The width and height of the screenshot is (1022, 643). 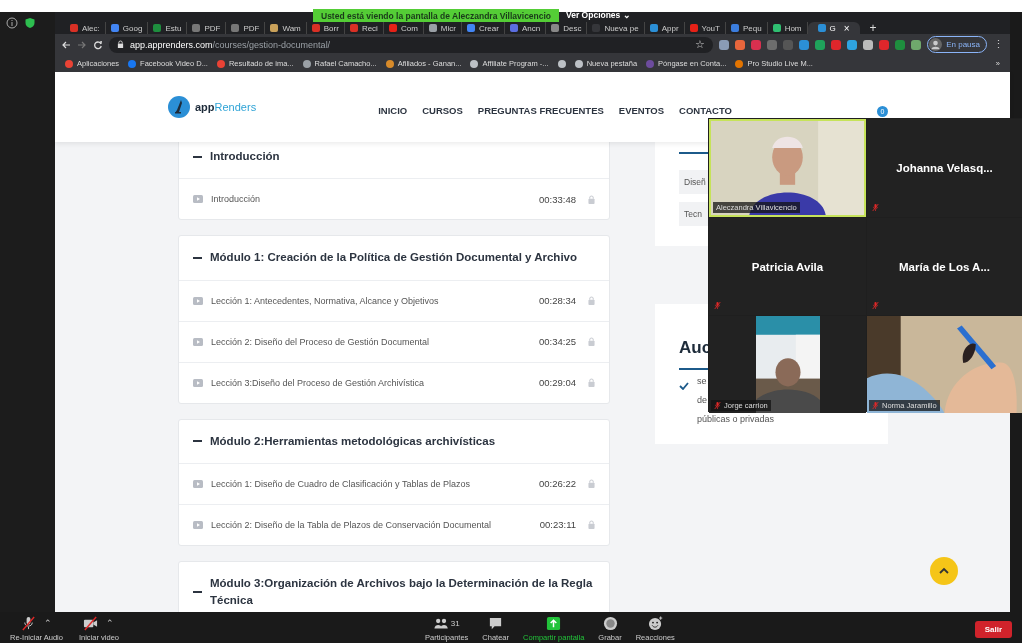 What do you see at coordinates (393, 110) in the screenshot?
I see `nav-link: INICIO` at bounding box center [393, 110].